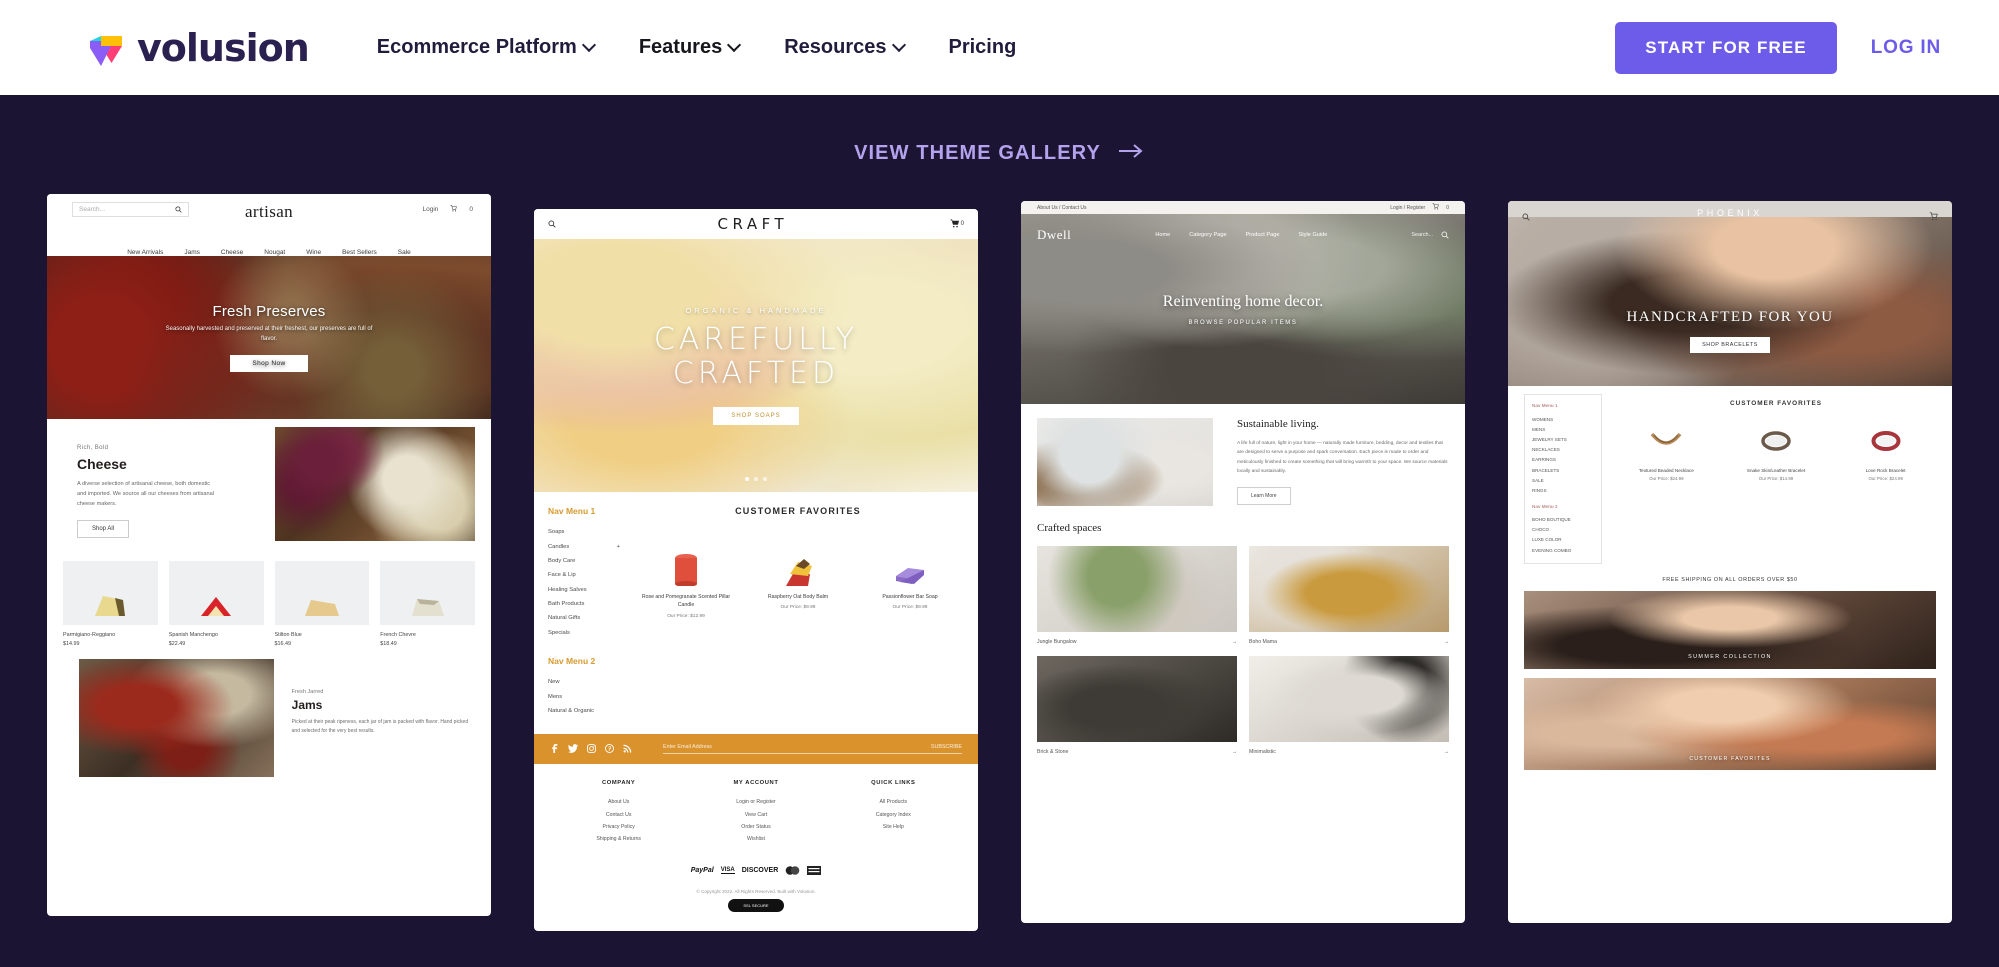 The width and height of the screenshot is (1999, 967). I want to click on pinterest-icon, so click(609, 749).